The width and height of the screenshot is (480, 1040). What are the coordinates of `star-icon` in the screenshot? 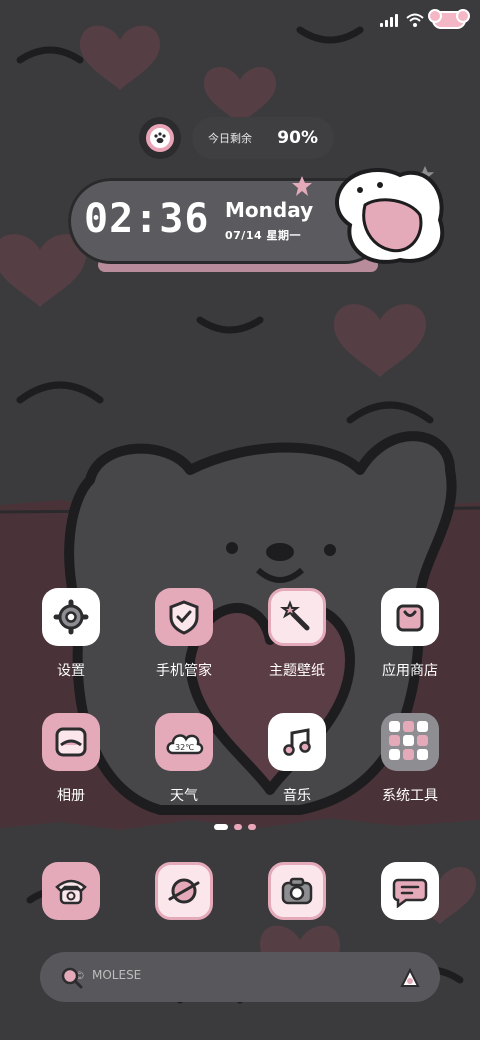 It's located at (302, 186).